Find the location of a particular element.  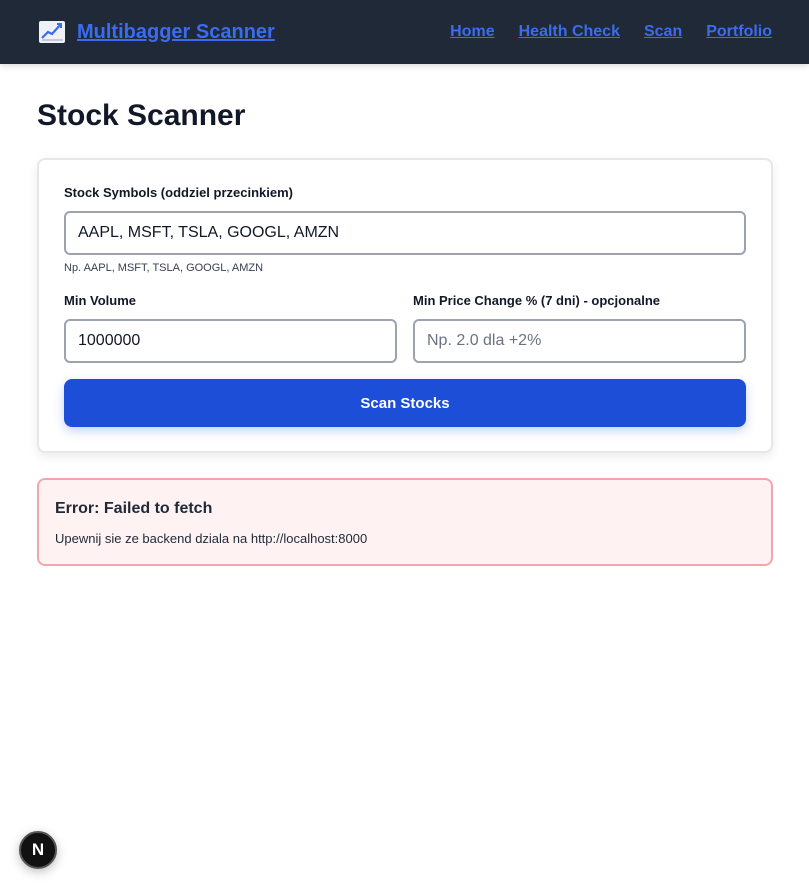

nav-link-portfolio: Portfolio is located at coordinates (739, 32).